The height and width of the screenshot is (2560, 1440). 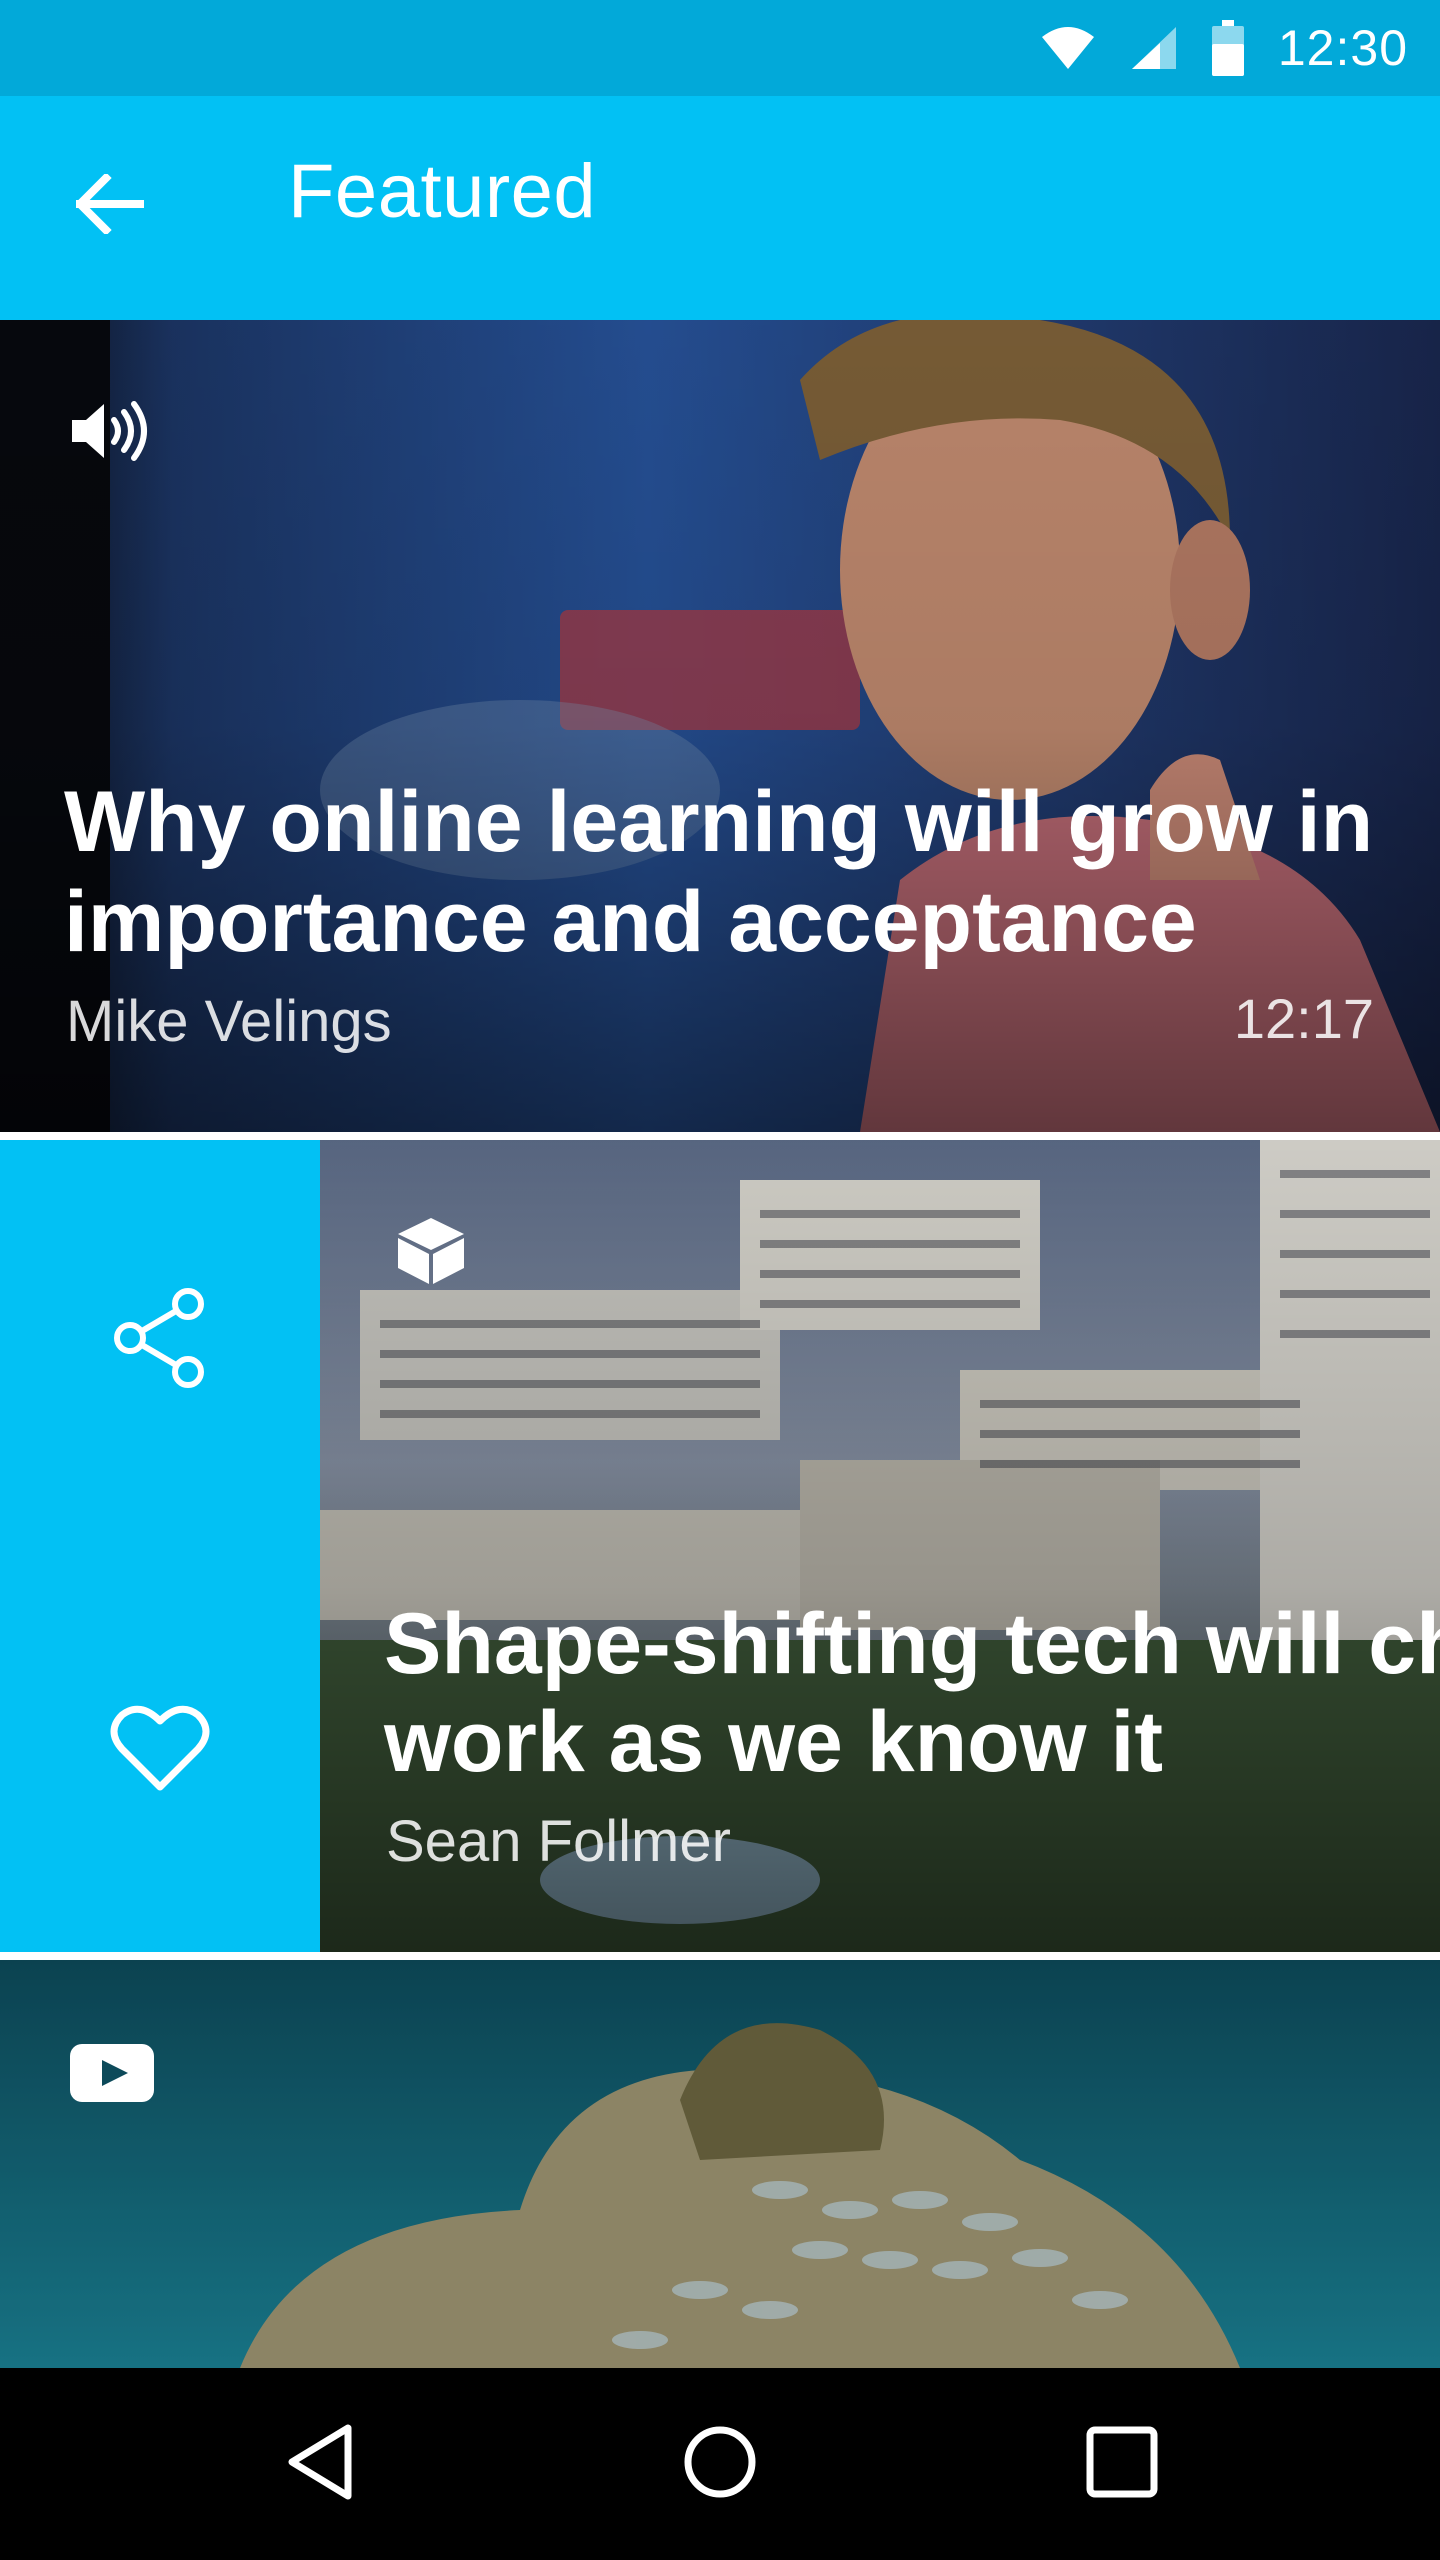 I want to click on card-title-line1: Why online learning will grow in, so click(x=719, y=822).